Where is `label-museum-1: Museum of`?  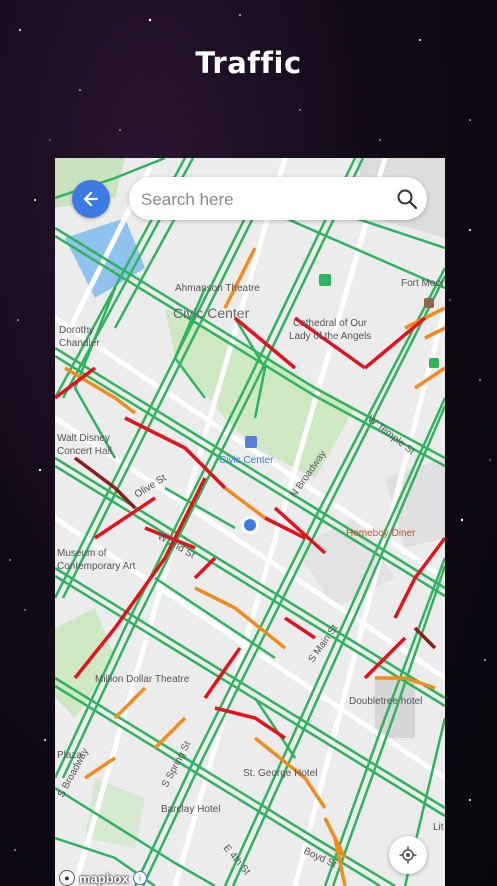 label-museum-1: Museum of is located at coordinates (82, 553).